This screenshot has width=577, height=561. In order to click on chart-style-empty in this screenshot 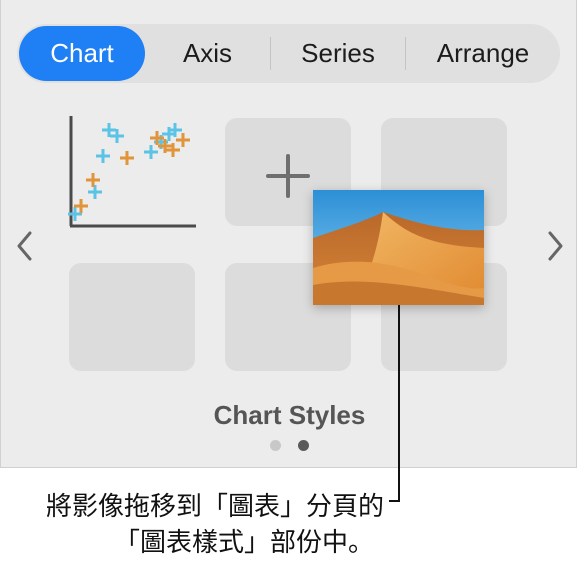, I will do `click(132, 317)`.